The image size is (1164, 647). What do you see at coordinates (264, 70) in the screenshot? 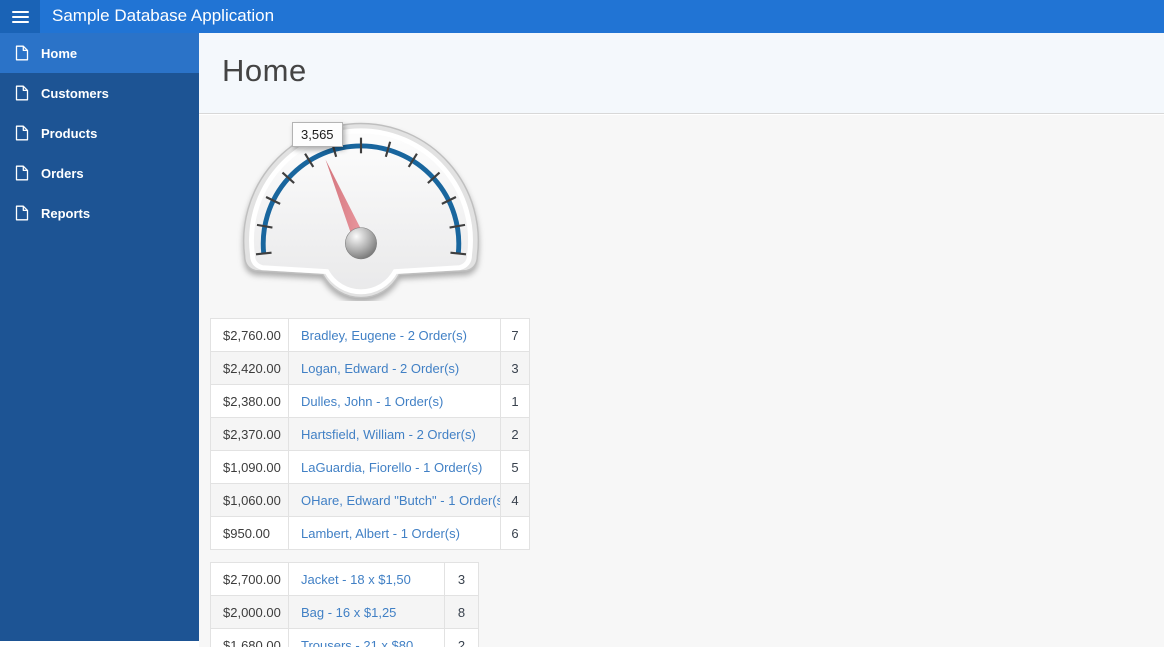
I see `page-title: Home` at bounding box center [264, 70].